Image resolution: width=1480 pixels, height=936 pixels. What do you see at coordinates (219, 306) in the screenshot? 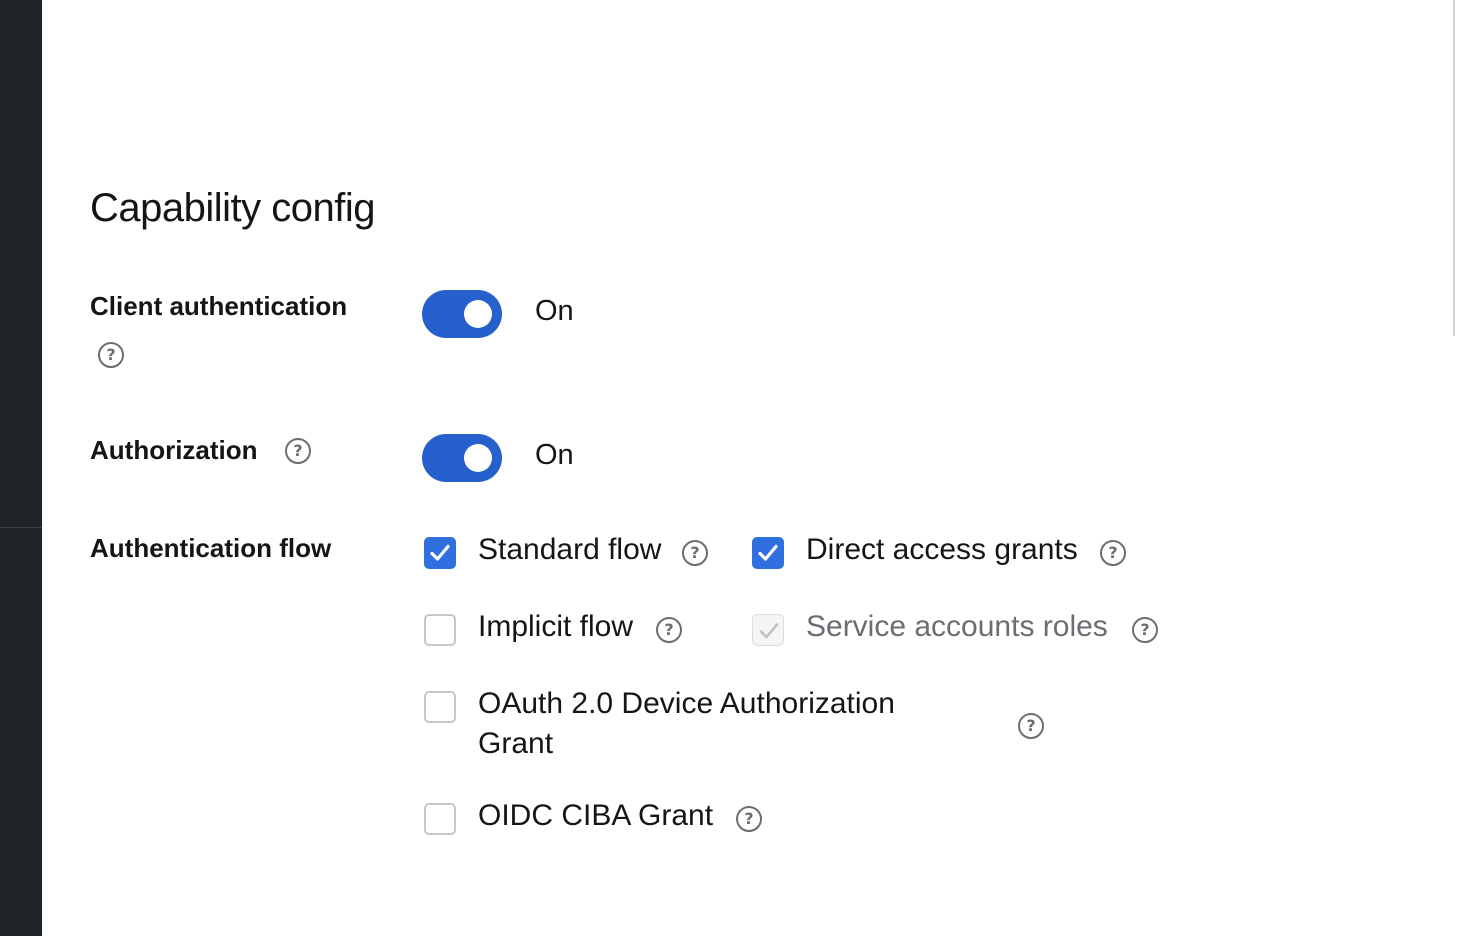
I see `client-auth-label: Client authentication` at bounding box center [219, 306].